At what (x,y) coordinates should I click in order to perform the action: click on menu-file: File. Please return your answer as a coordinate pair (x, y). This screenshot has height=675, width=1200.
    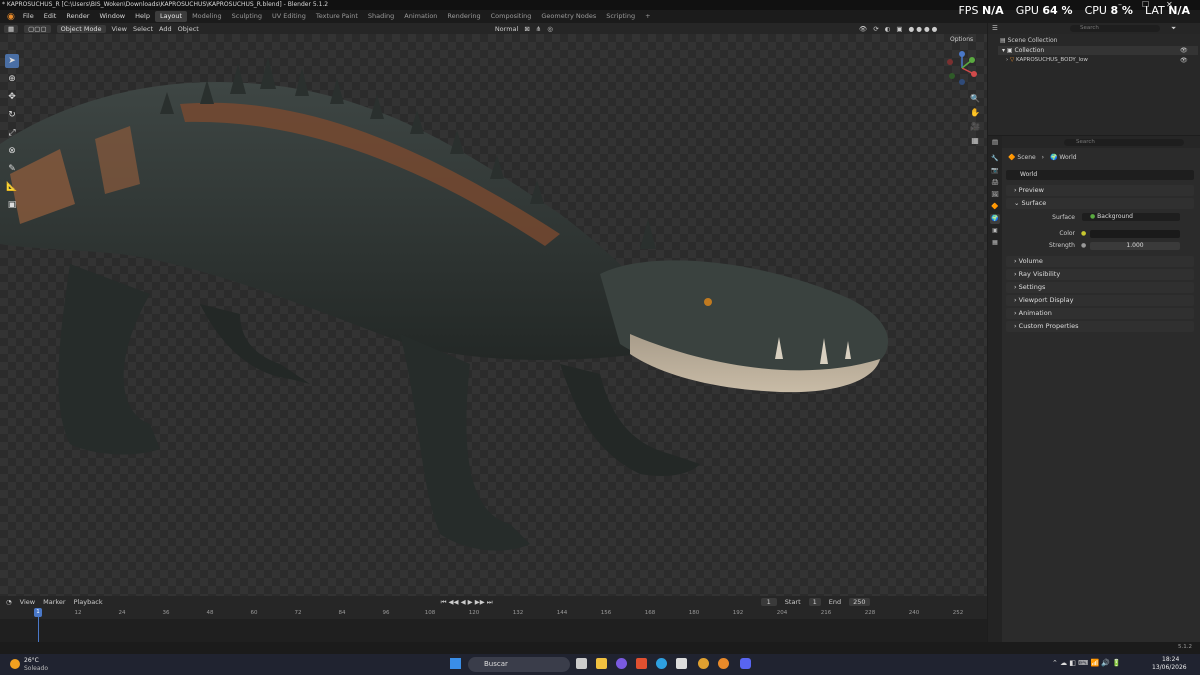
    Looking at the image, I should click on (28, 16).